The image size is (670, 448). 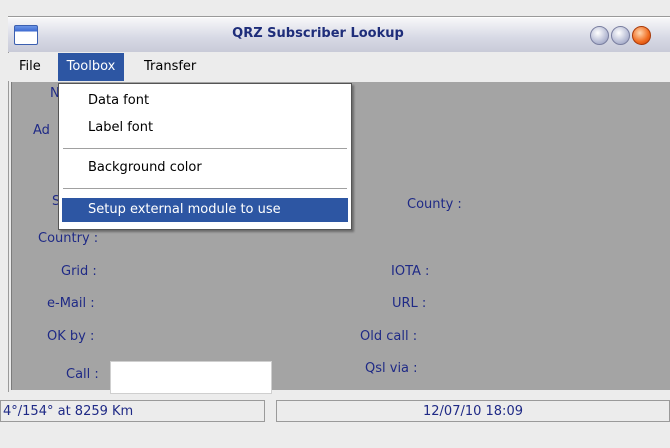 What do you see at coordinates (641, 35) in the screenshot?
I see `close-button` at bounding box center [641, 35].